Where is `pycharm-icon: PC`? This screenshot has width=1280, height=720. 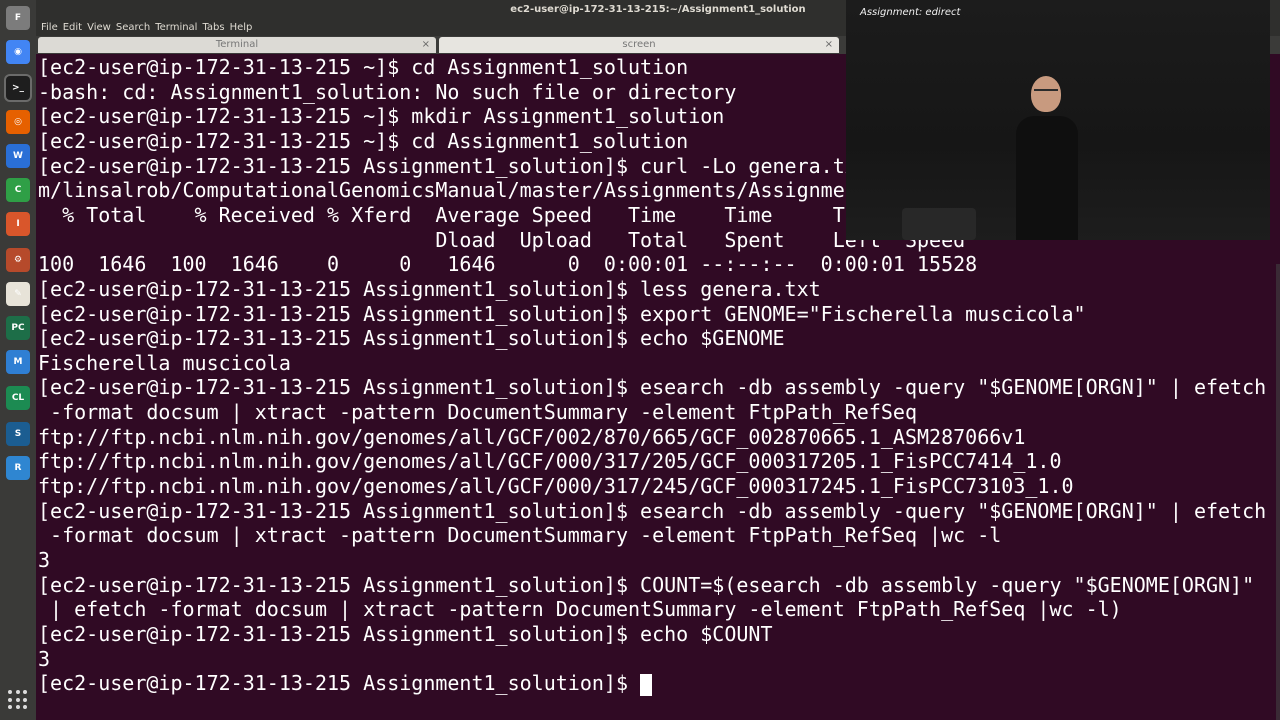
pycharm-icon: PC is located at coordinates (18, 328).